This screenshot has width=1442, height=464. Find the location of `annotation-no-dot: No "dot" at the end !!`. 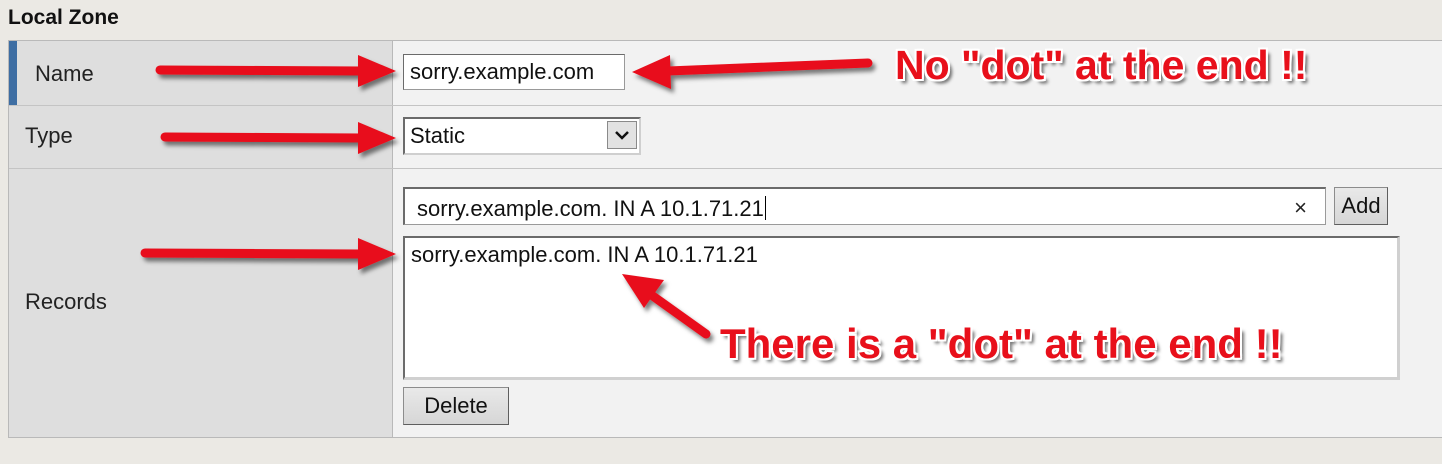

annotation-no-dot: No "dot" at the end !! is located at coordinates (1101, 65).